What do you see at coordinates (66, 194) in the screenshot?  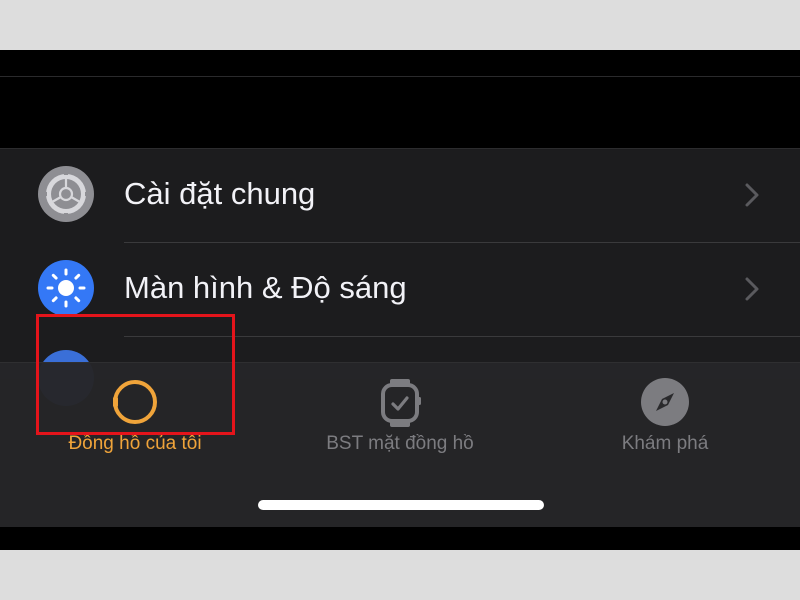 I see `gear-icon` at bounding box center [66, 194].